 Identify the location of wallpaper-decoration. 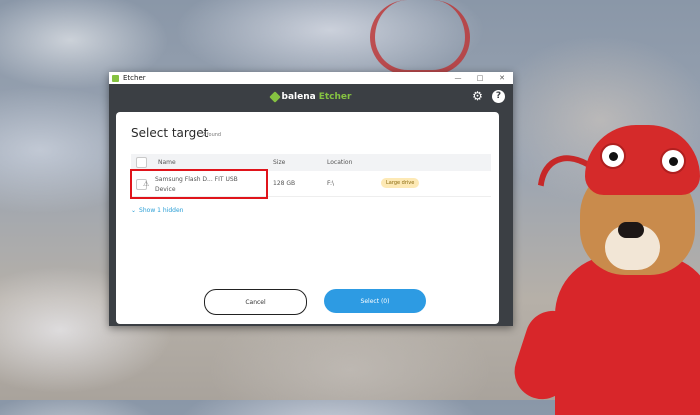
(420, 37).